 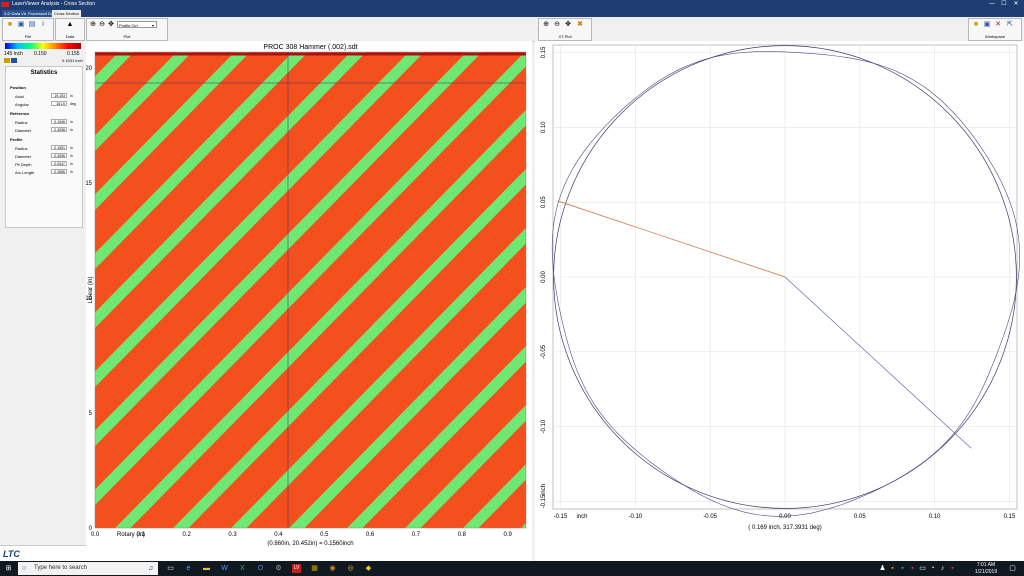 What do you see at coordinates (580, 25) in the screenshot?
I see `reset-icon: ✖` at bounding box center [580, 25].